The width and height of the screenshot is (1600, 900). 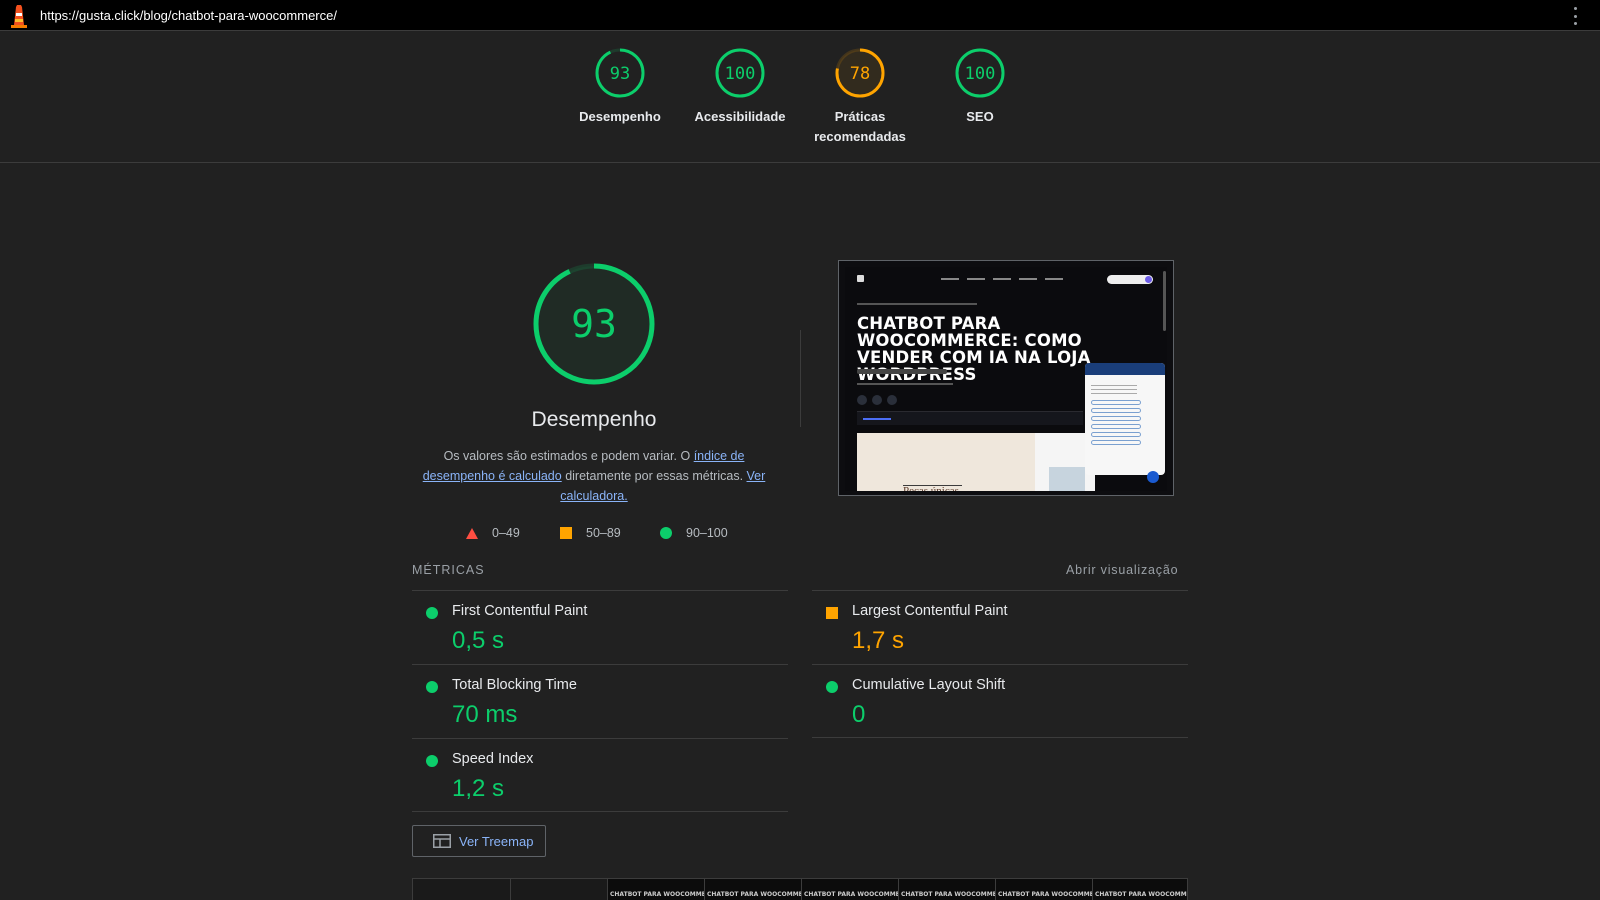 I want to click on metric-speed-index: Speed Index 1,2 s, so click(x=600, y=775).